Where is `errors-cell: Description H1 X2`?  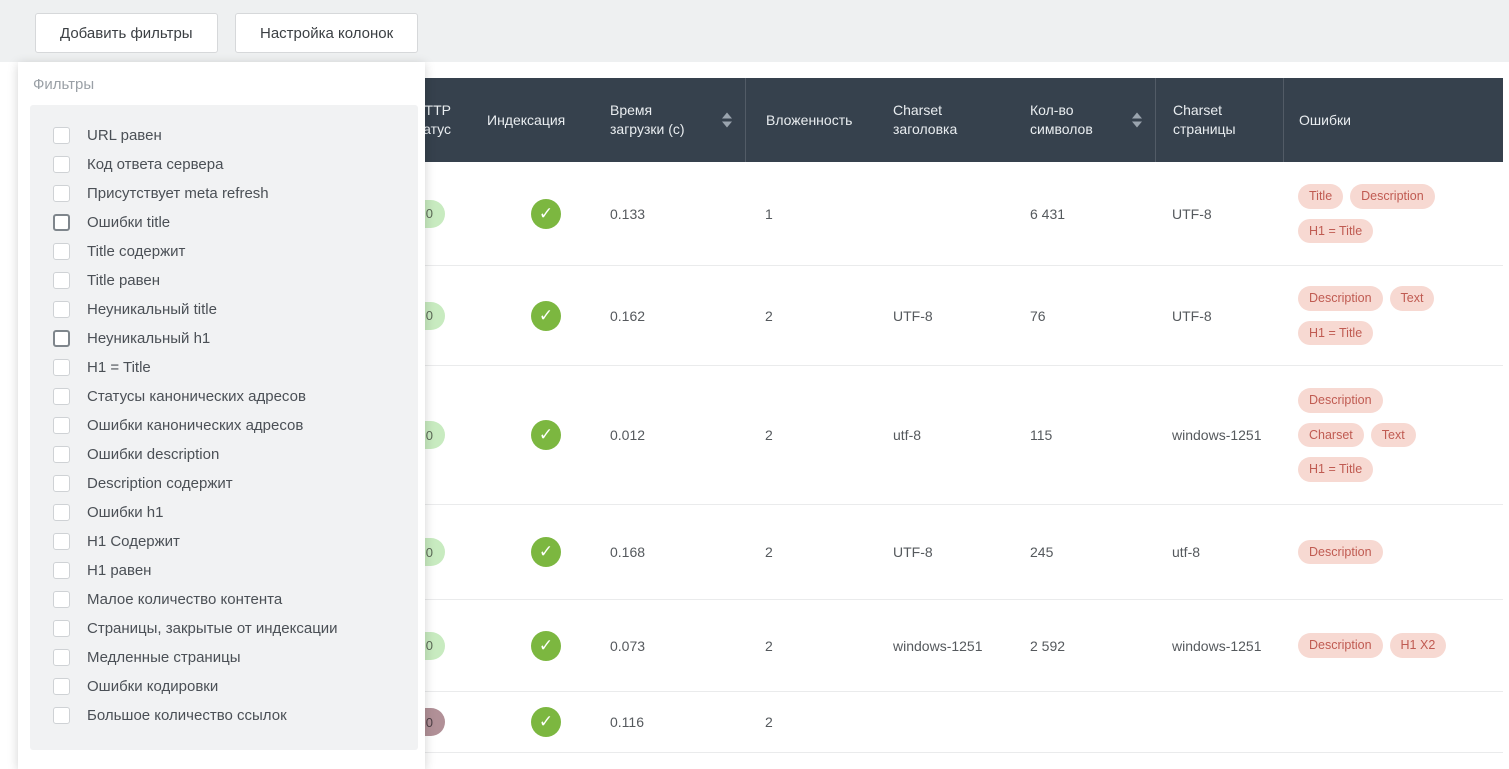 errors-cell: Description H1 X2 is located at coordinates (1393, 645).